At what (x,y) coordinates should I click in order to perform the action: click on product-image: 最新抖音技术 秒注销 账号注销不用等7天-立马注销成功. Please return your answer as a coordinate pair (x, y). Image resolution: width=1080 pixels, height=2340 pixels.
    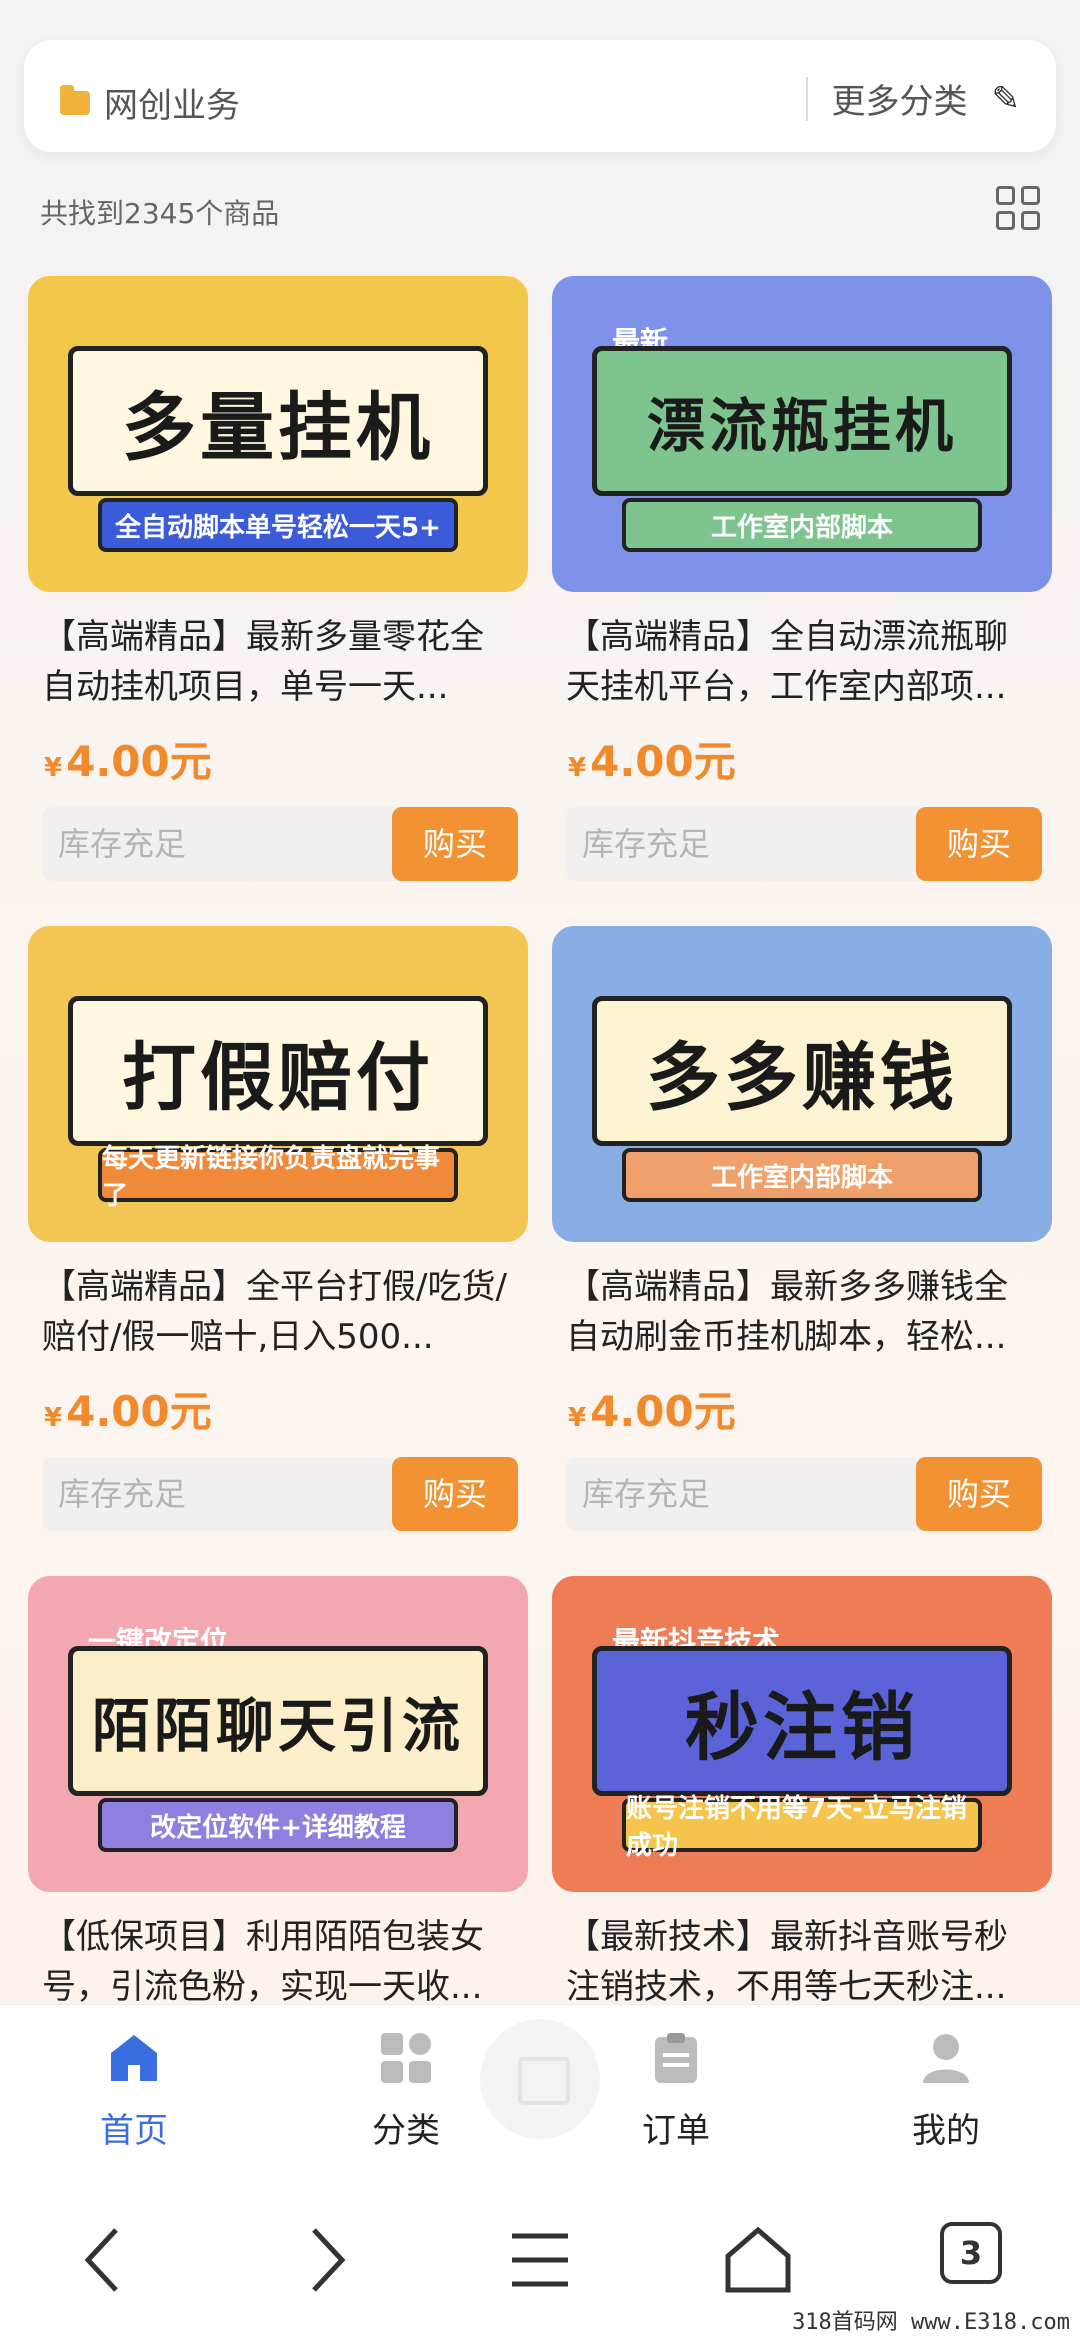
    Looking at the image, I should click on (802, 1734).